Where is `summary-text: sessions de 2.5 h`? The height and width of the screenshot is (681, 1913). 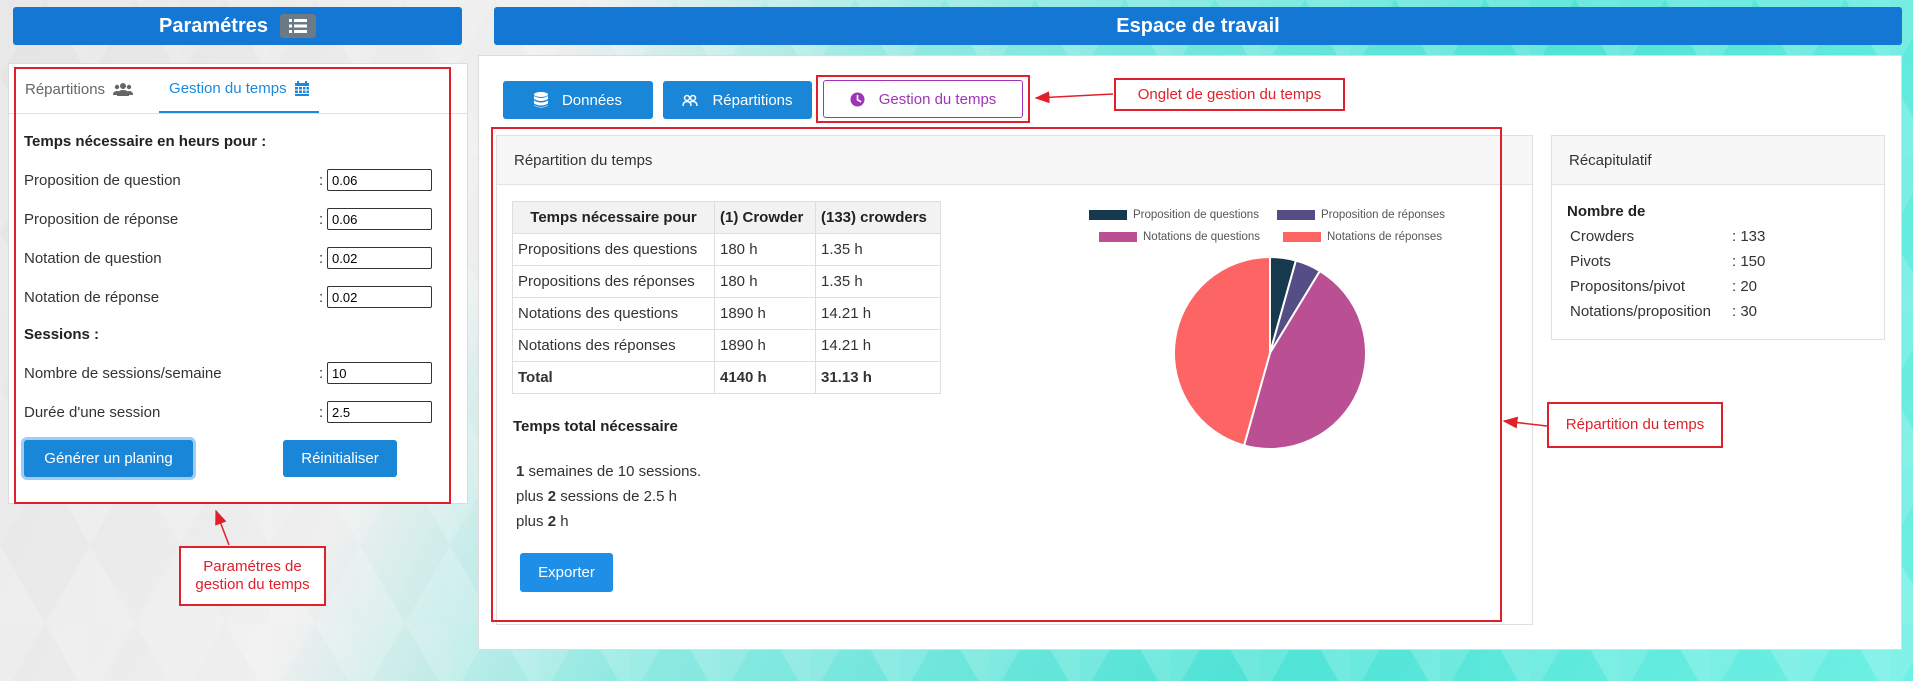
summary-text: sessions de 2.5 h is located at coordinates (616, 496).